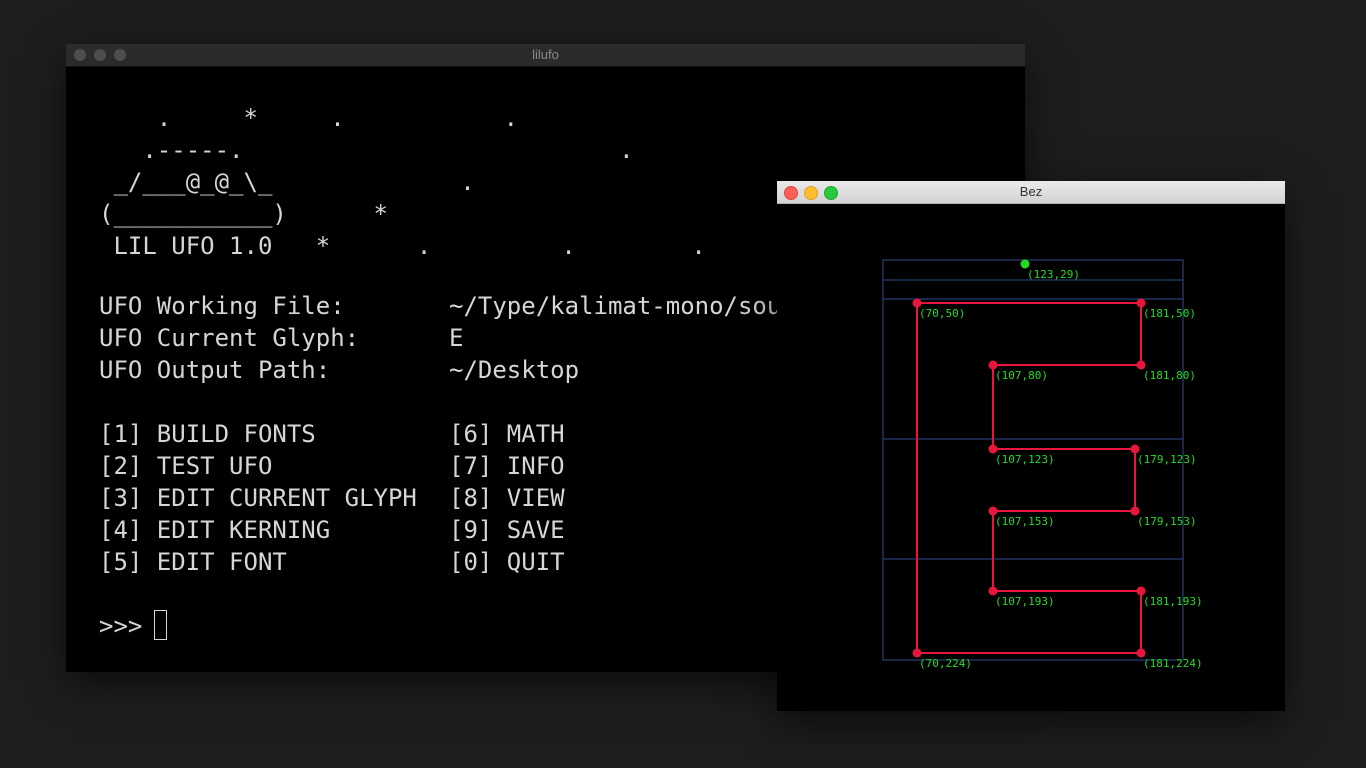  I want to click on menu-option-edit-kerning: [4] EDIT KERNING, so click(215, 530).